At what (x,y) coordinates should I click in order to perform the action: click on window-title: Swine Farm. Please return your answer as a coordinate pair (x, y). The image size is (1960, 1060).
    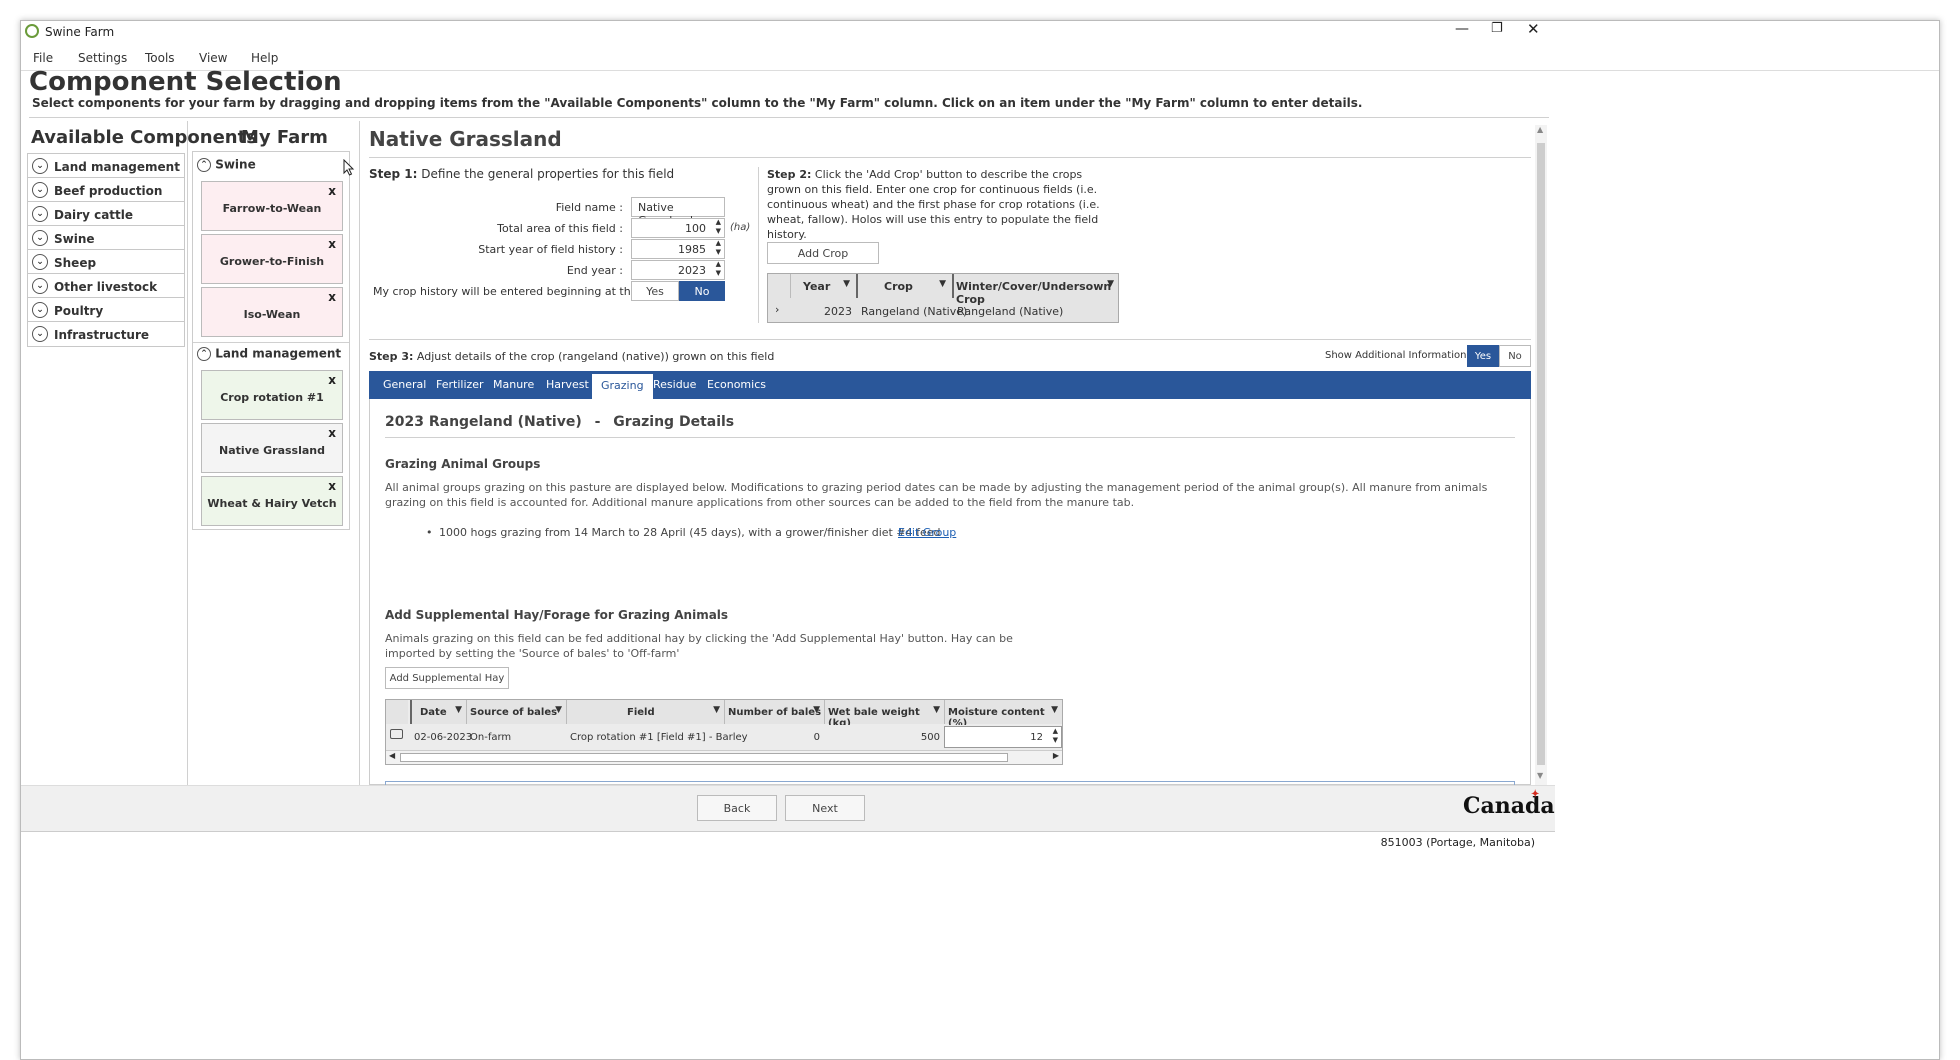
    Looking at the image, I should click on (80, 32).